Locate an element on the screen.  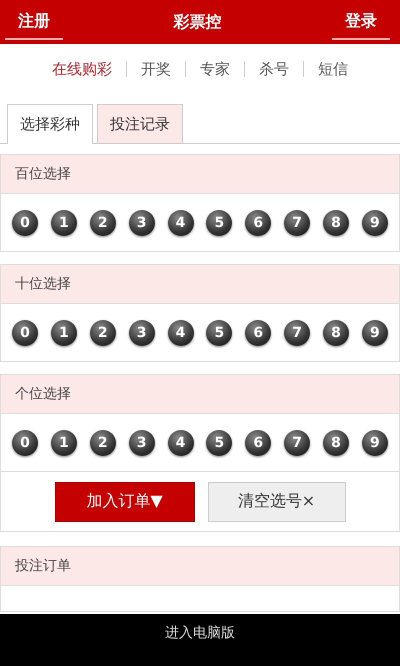
nav-link: 短信 is located at coordinates (333, 69).